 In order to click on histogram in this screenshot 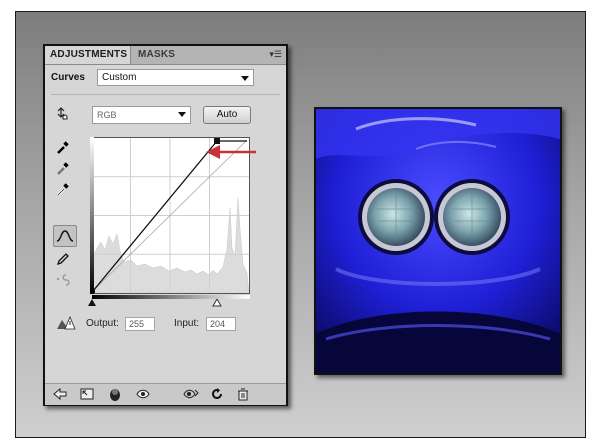, I will do `click(170, 245)`.